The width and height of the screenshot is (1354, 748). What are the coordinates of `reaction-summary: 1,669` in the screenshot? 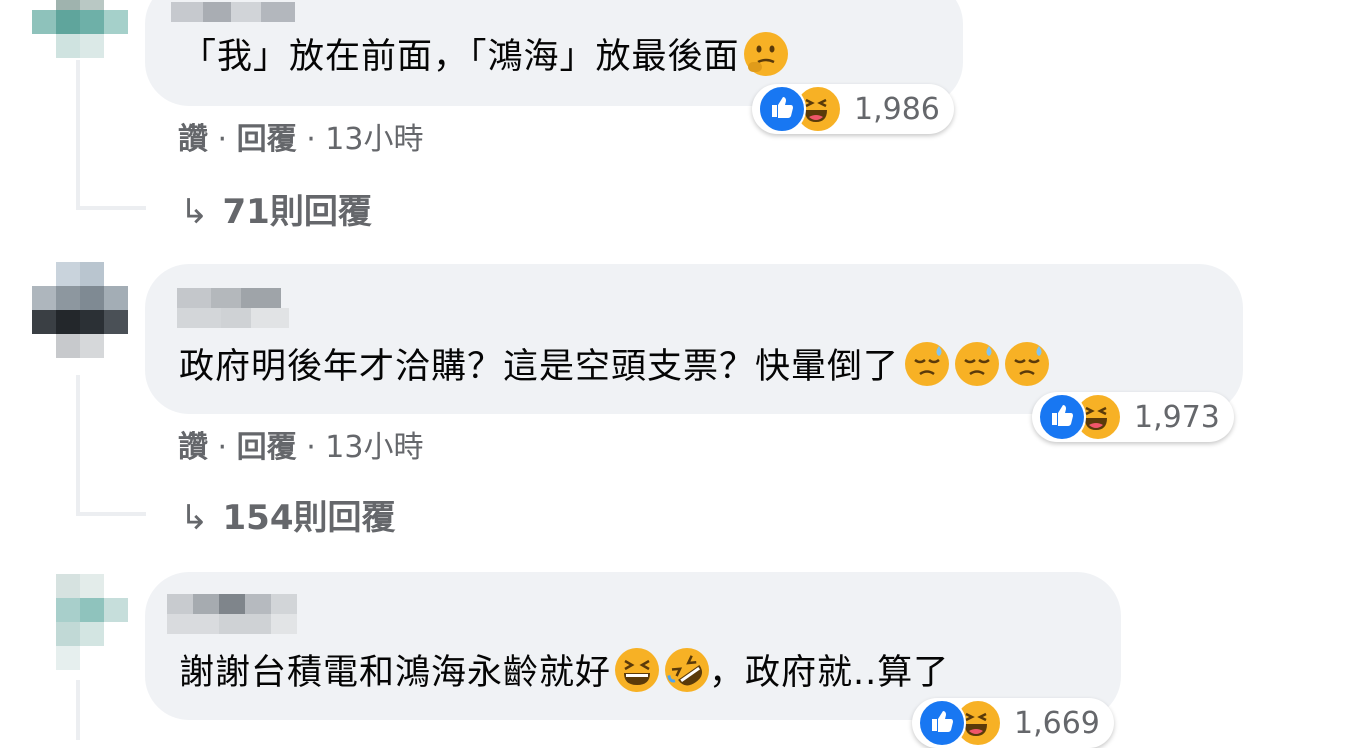 It's located at (1013, 723).